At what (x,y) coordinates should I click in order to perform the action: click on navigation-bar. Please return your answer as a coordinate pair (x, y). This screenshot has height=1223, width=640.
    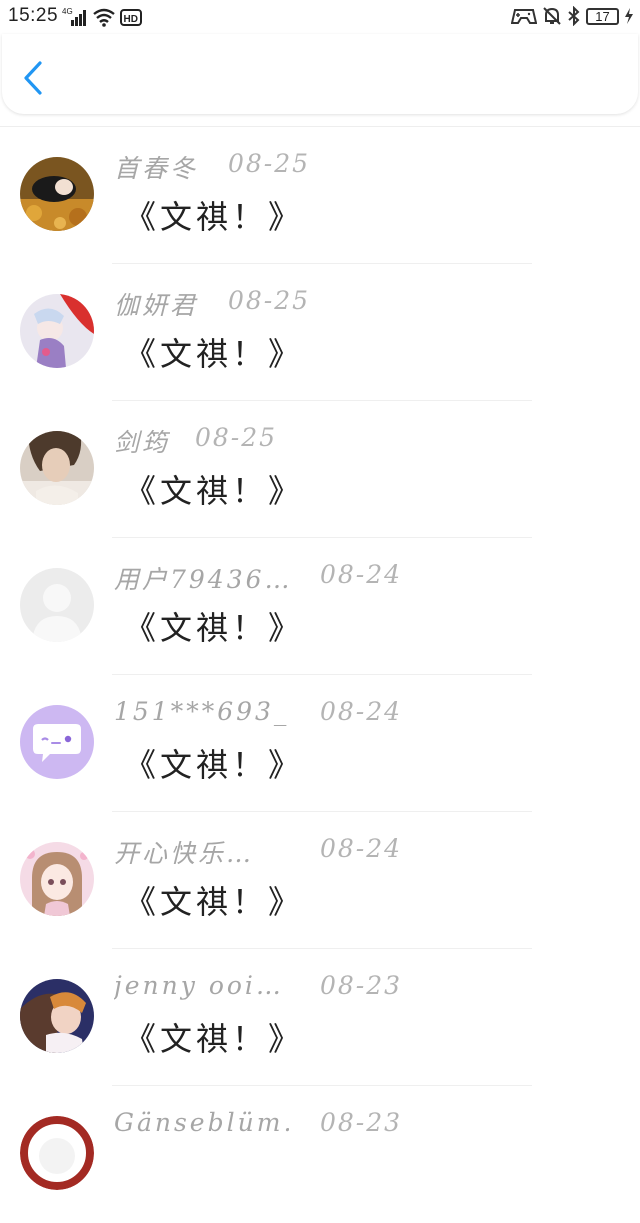
    Looking at the image, I should click on (320, 74).